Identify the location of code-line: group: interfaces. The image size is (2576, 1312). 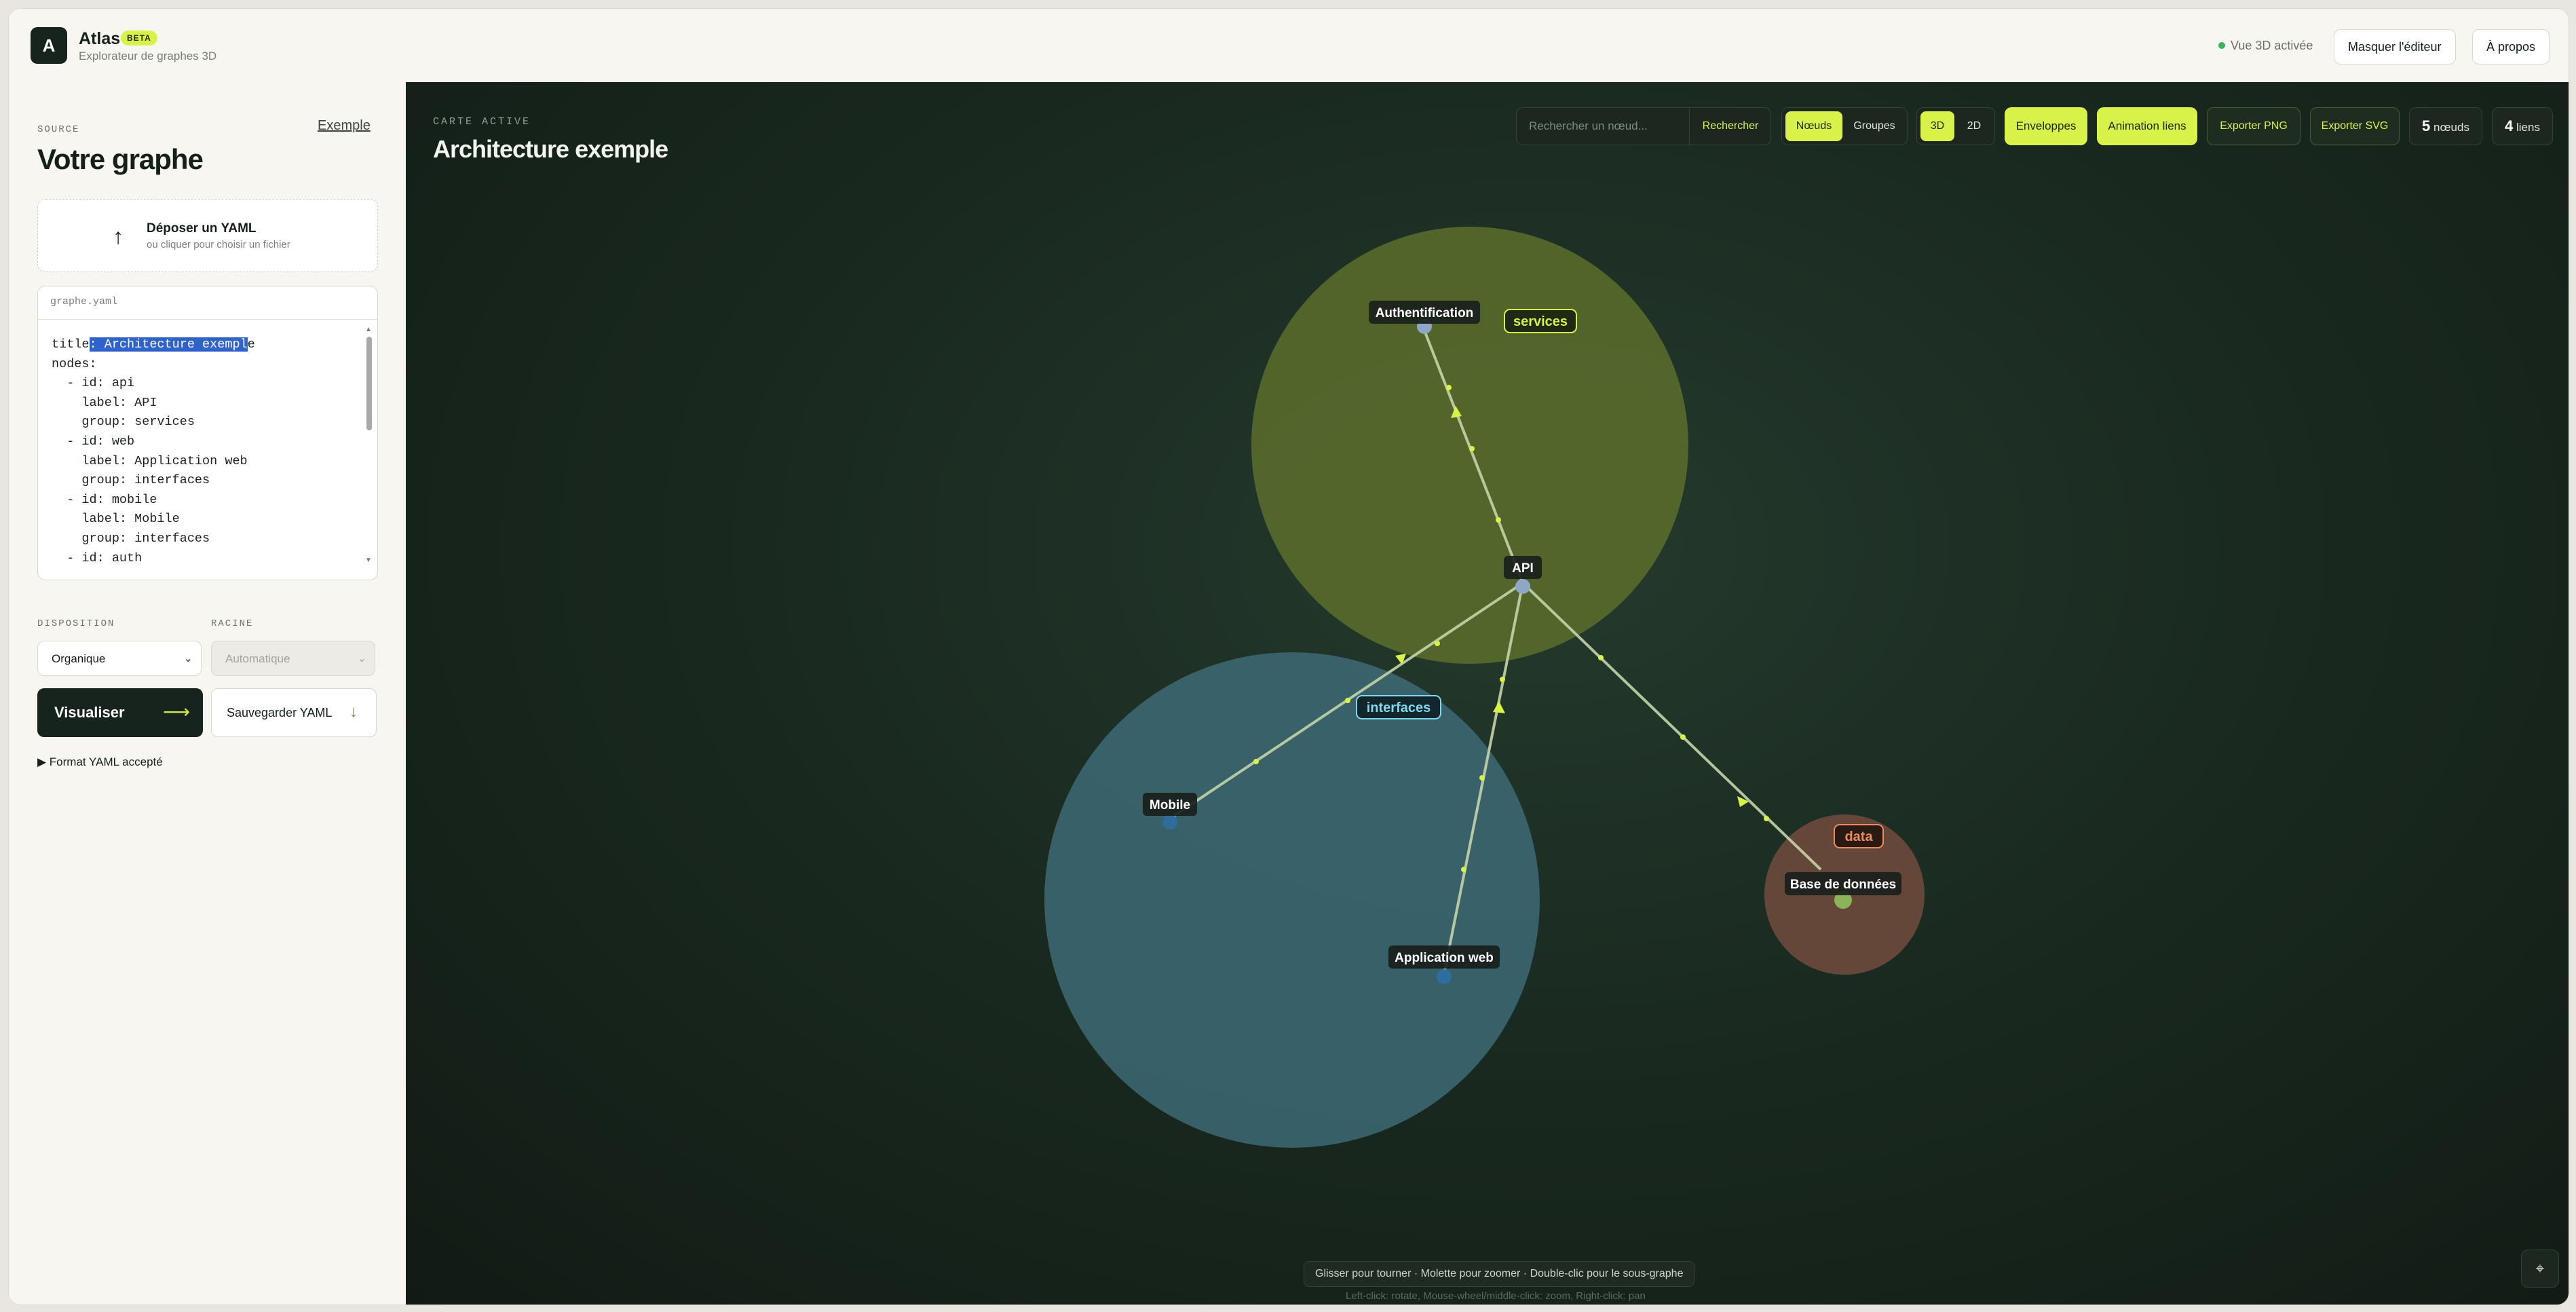
(131, 538).